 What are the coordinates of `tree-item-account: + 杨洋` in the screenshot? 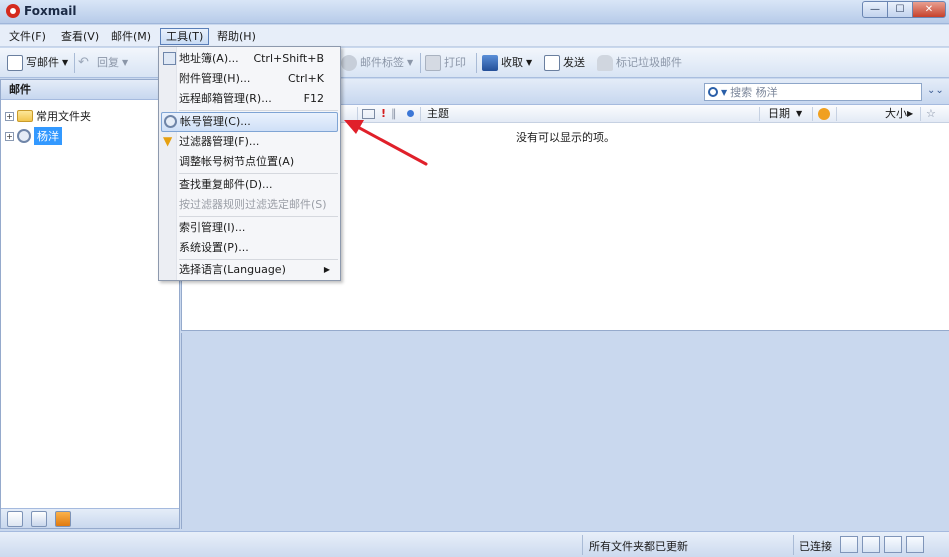 It's located at (33, 136).